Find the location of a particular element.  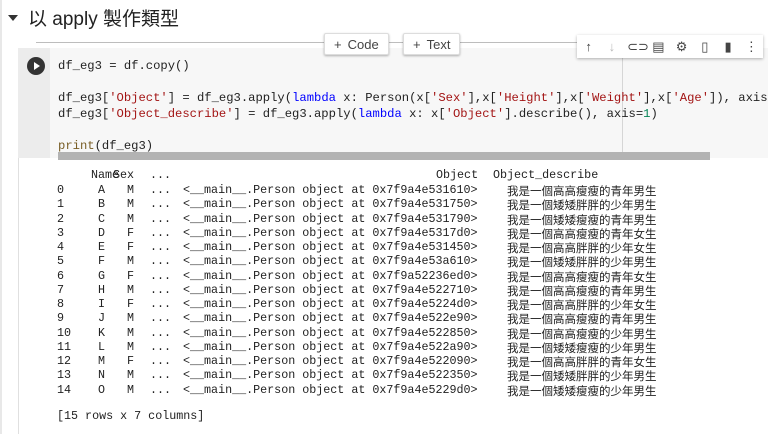

row-index: 12 is located at coordinates (64, 361).